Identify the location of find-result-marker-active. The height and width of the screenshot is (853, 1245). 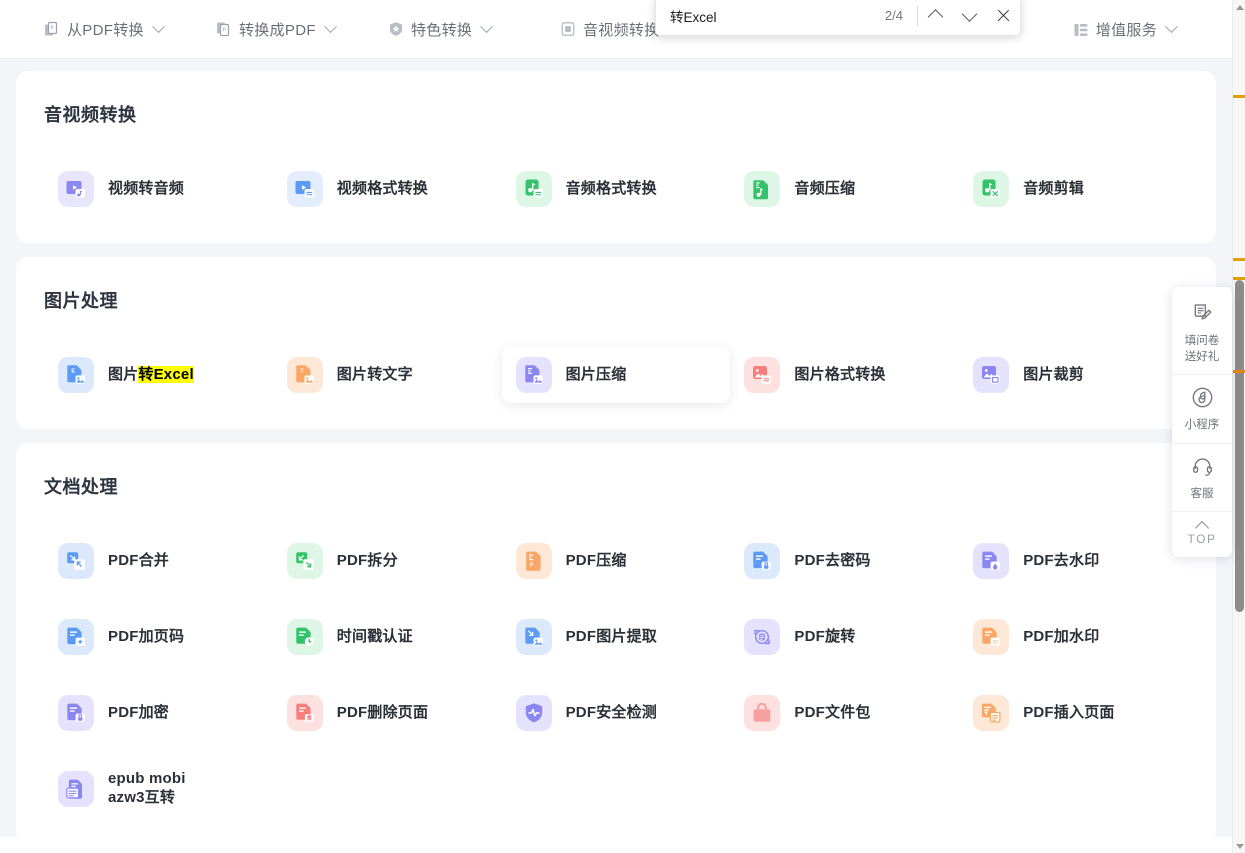
(1239, 371).